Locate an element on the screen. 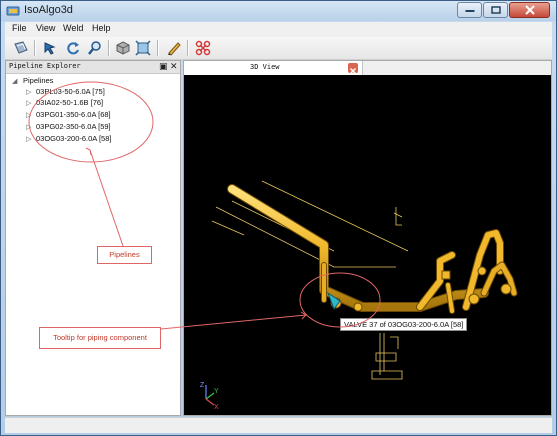 The width and height of the screenshot is (557, 436). fit-view-icon is located at coordinates (143, 48).